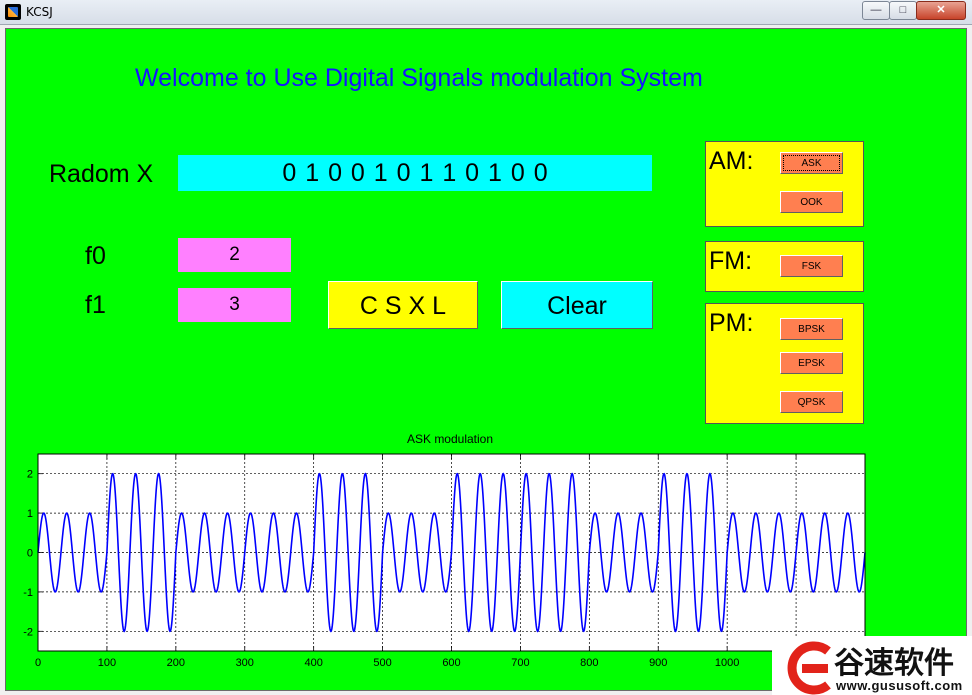  What do you see at coordinates (894, 663) in the screenshot?
I see `watermark-name: 谷速软件` at bounding box center [894, 663].